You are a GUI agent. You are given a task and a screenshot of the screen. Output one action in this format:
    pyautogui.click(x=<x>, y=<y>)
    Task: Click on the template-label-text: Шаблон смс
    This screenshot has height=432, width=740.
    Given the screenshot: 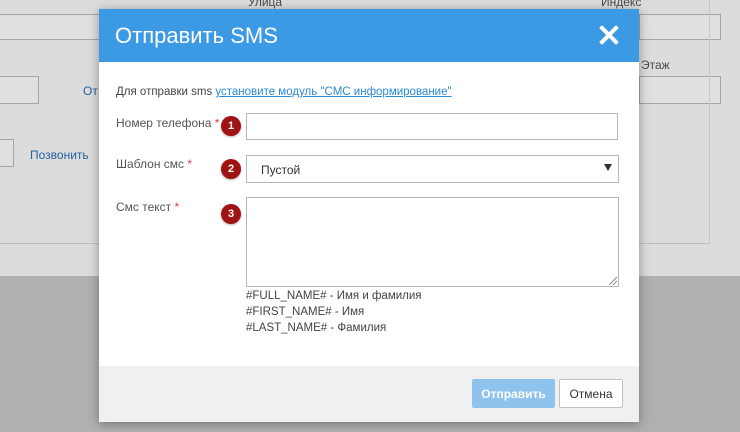 What is the action you would take?
    pyautogui.click(x=152, y=164)
    